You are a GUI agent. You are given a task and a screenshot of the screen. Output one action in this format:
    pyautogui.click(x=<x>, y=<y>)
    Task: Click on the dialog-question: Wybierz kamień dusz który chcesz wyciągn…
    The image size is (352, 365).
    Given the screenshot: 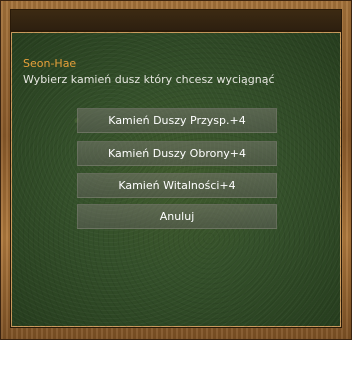 What is the action you would take?
    pyautogui.click(x=149, y=79)
    